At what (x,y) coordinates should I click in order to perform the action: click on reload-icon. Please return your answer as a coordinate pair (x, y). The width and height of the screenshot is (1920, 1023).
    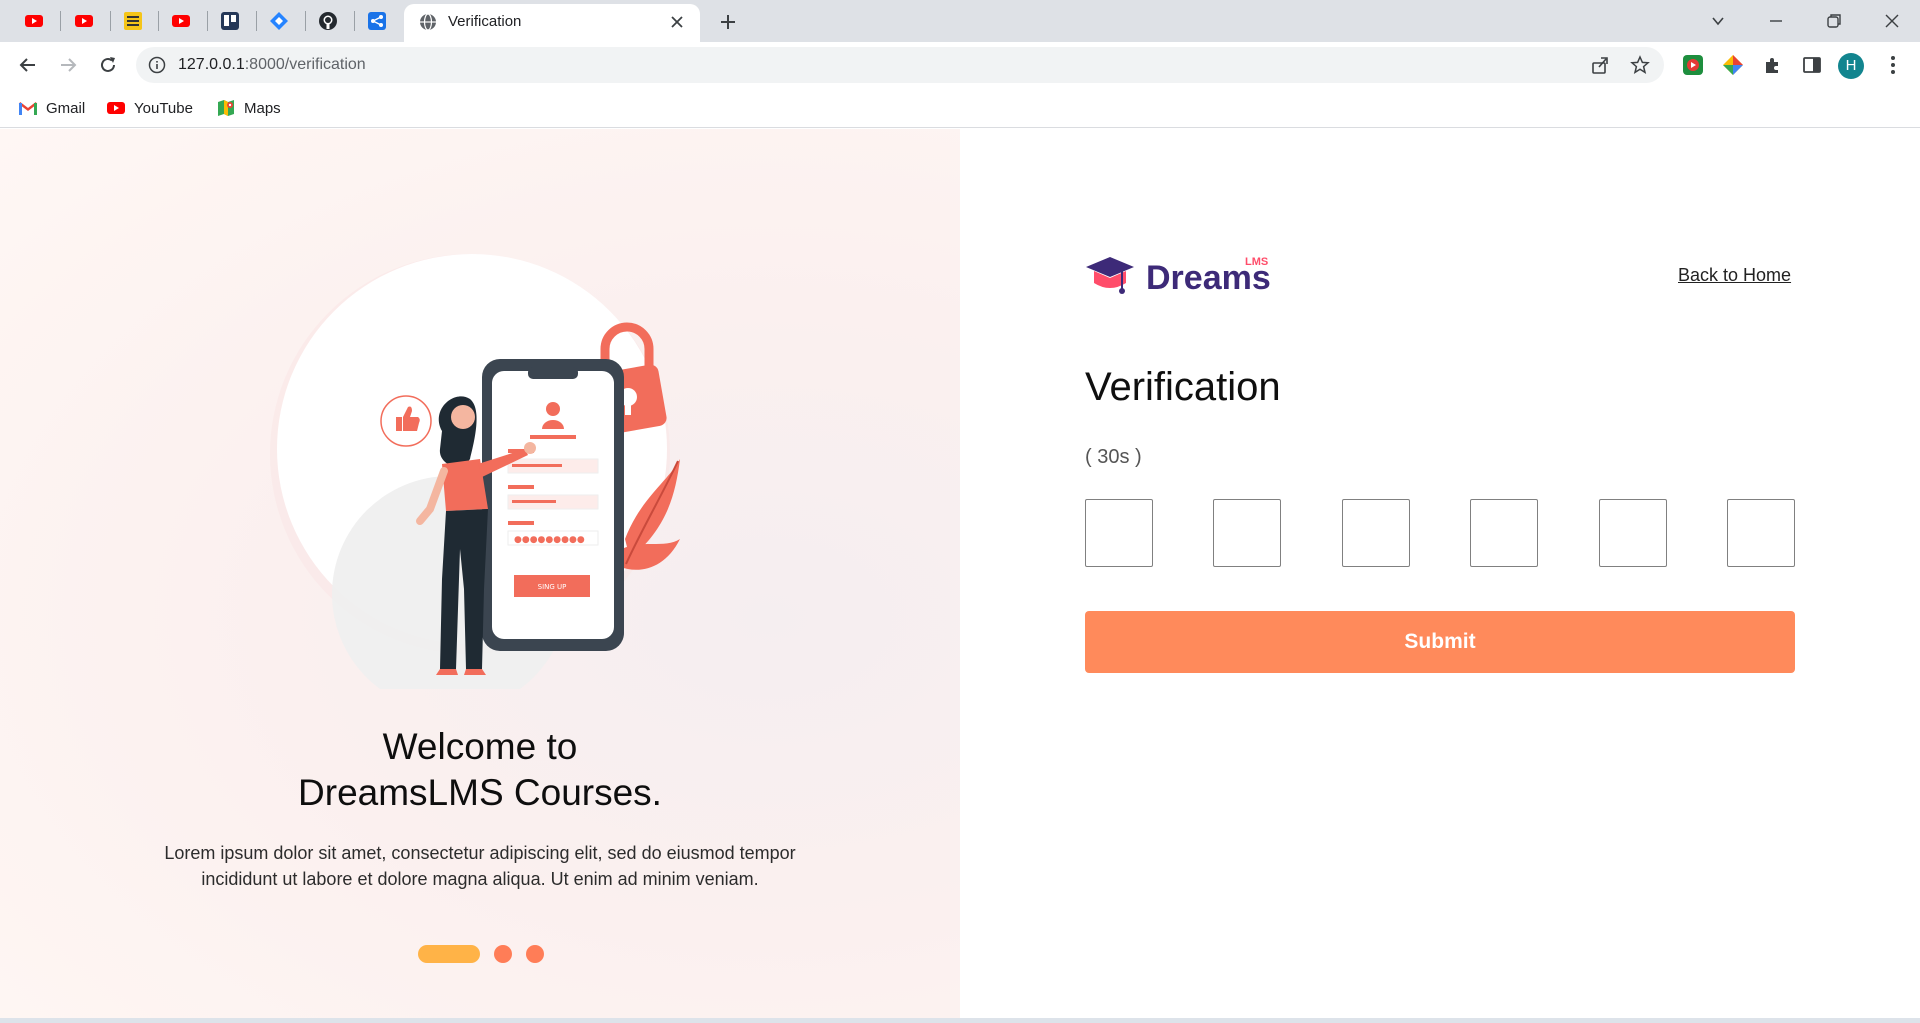
    Looking at the image, I should click on (108, 64).